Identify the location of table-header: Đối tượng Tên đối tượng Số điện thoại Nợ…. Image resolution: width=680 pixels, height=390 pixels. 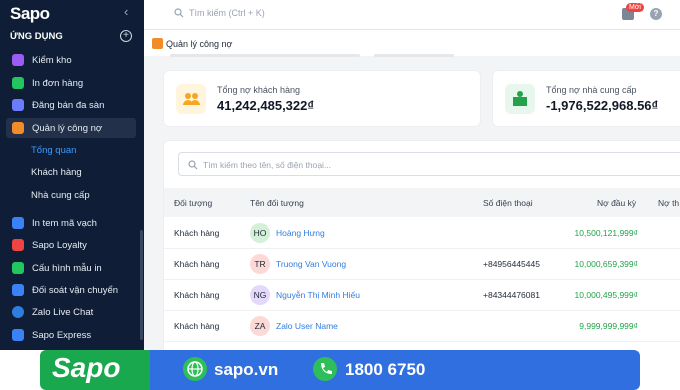
(422, 202).